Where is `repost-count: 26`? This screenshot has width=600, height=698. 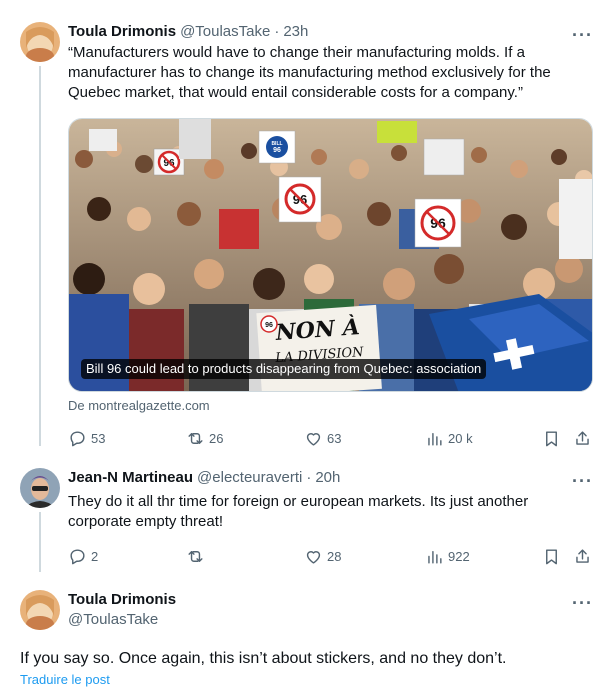
repost-count: 26 is located at coordinates (216, 438).